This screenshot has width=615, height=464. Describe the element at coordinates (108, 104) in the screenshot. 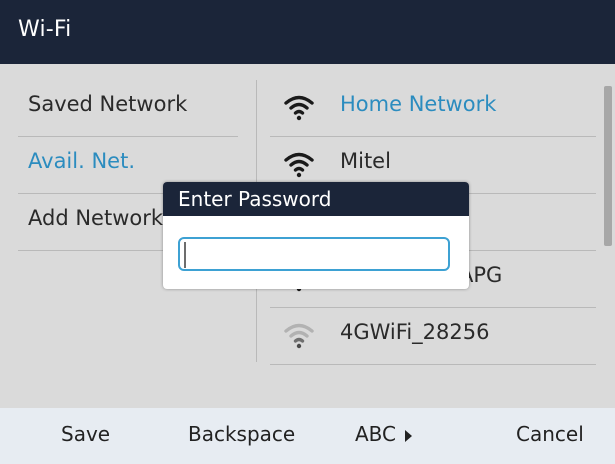

I see `menu-item-label: Saved Network` at that location.